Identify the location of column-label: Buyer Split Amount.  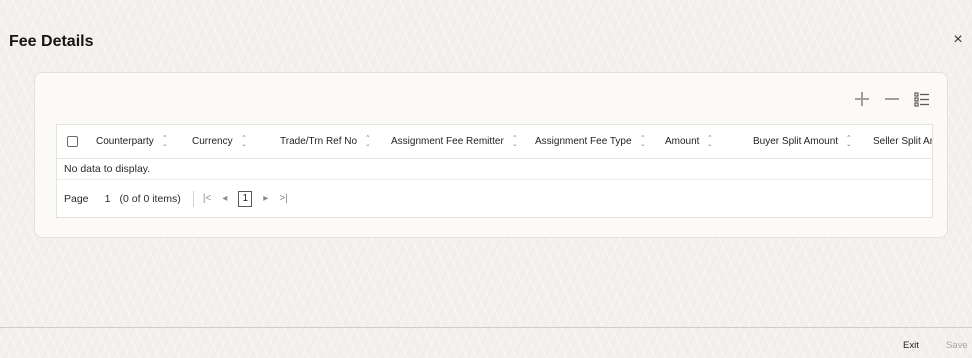
(796, 141).